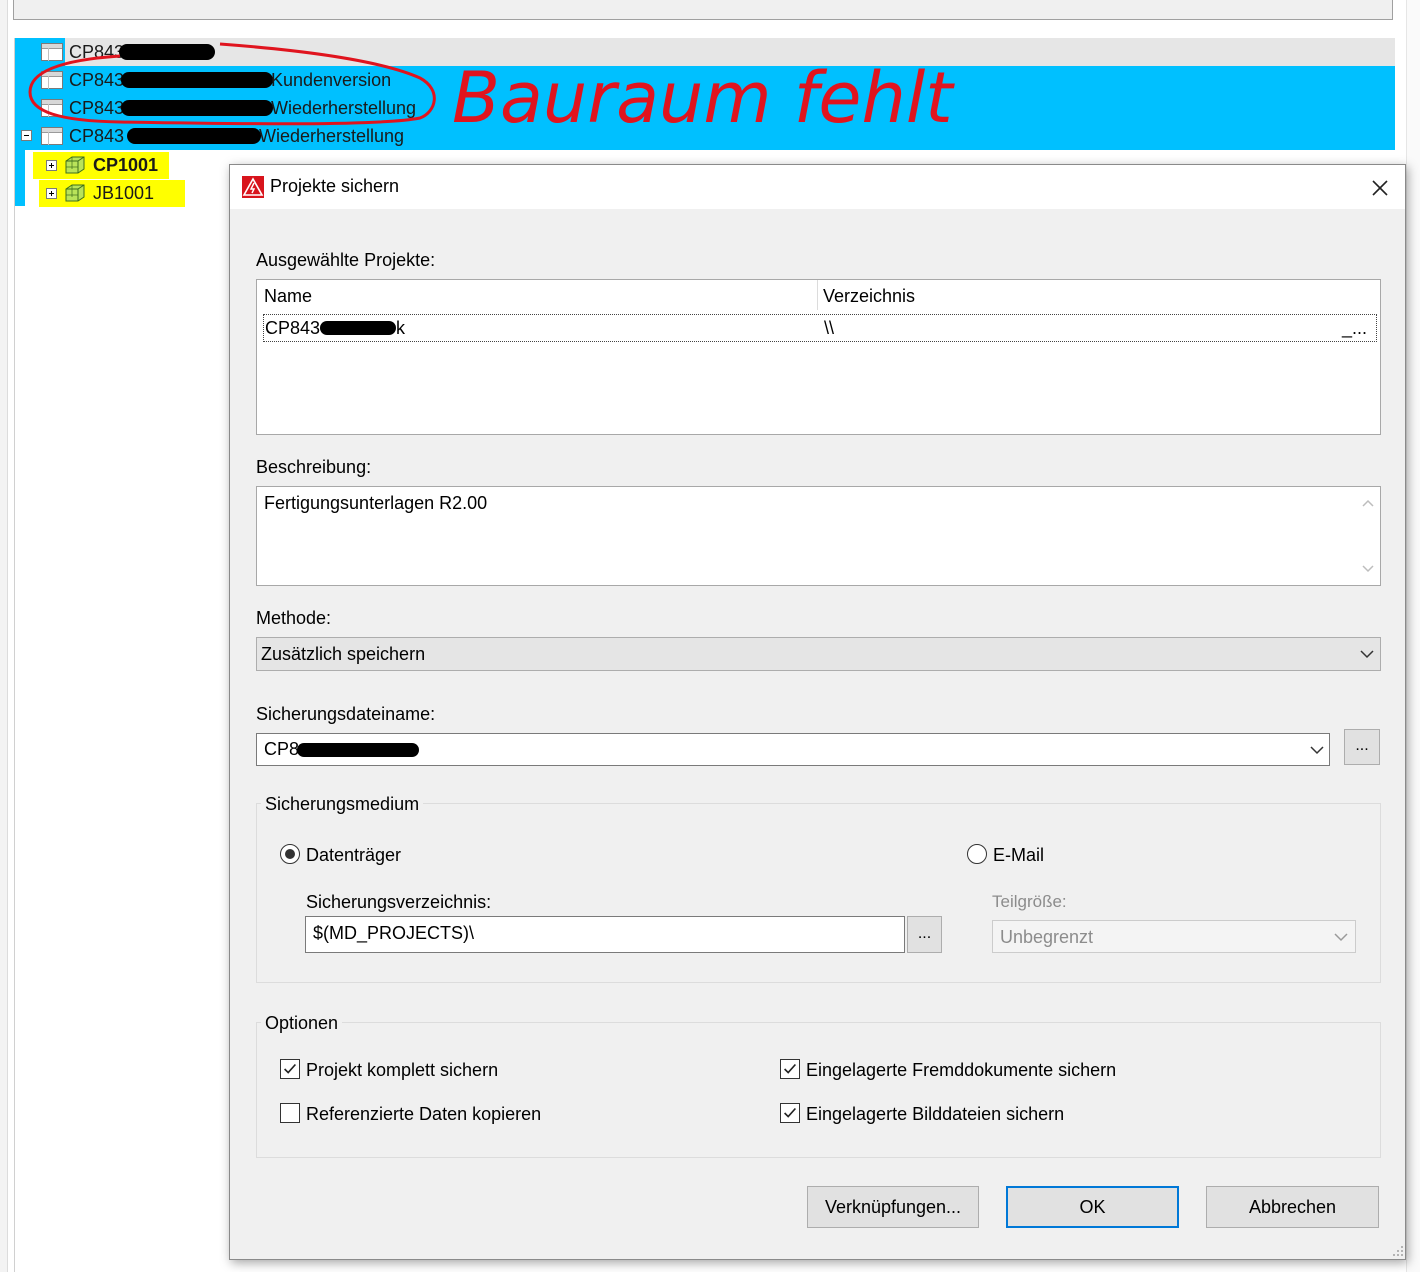  I want to click on scroll-down-icon, so click(1368, 569).